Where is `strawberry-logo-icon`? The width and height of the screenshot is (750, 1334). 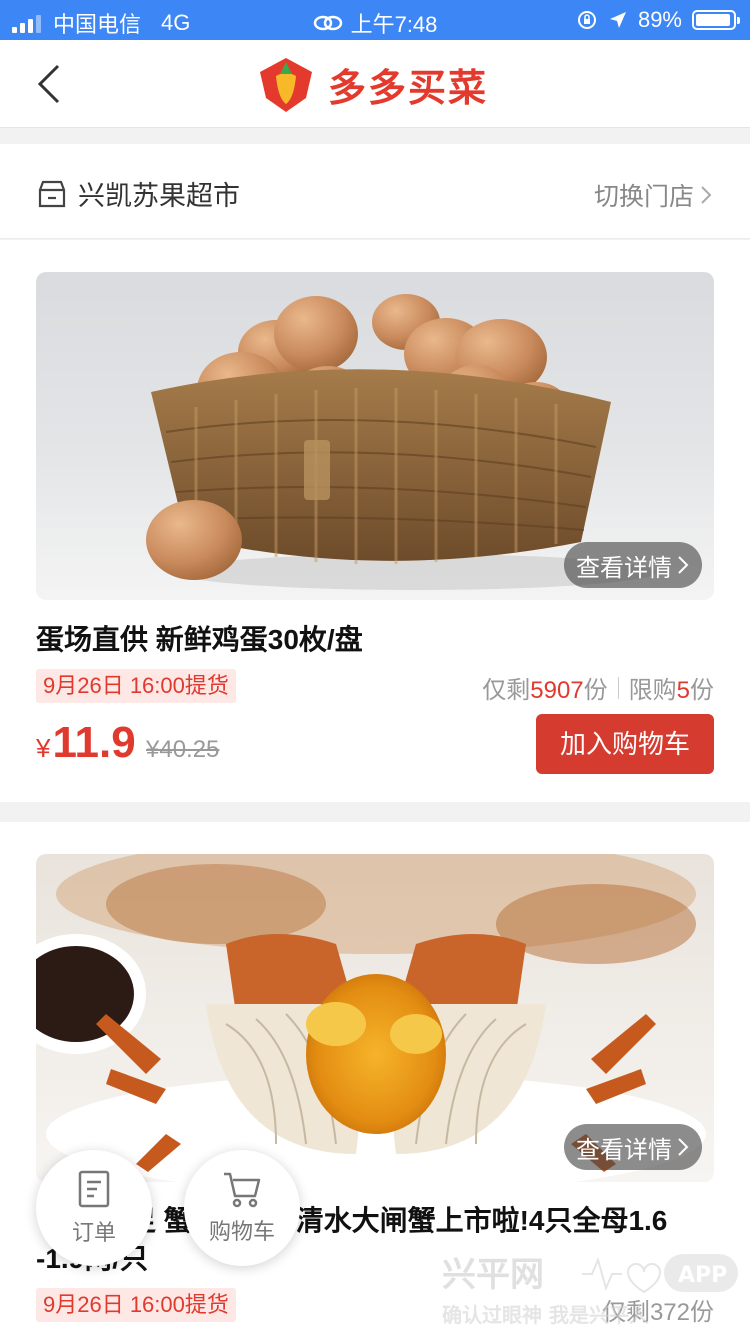
strawberry-logo-icon is located at coordinates (286, 85).